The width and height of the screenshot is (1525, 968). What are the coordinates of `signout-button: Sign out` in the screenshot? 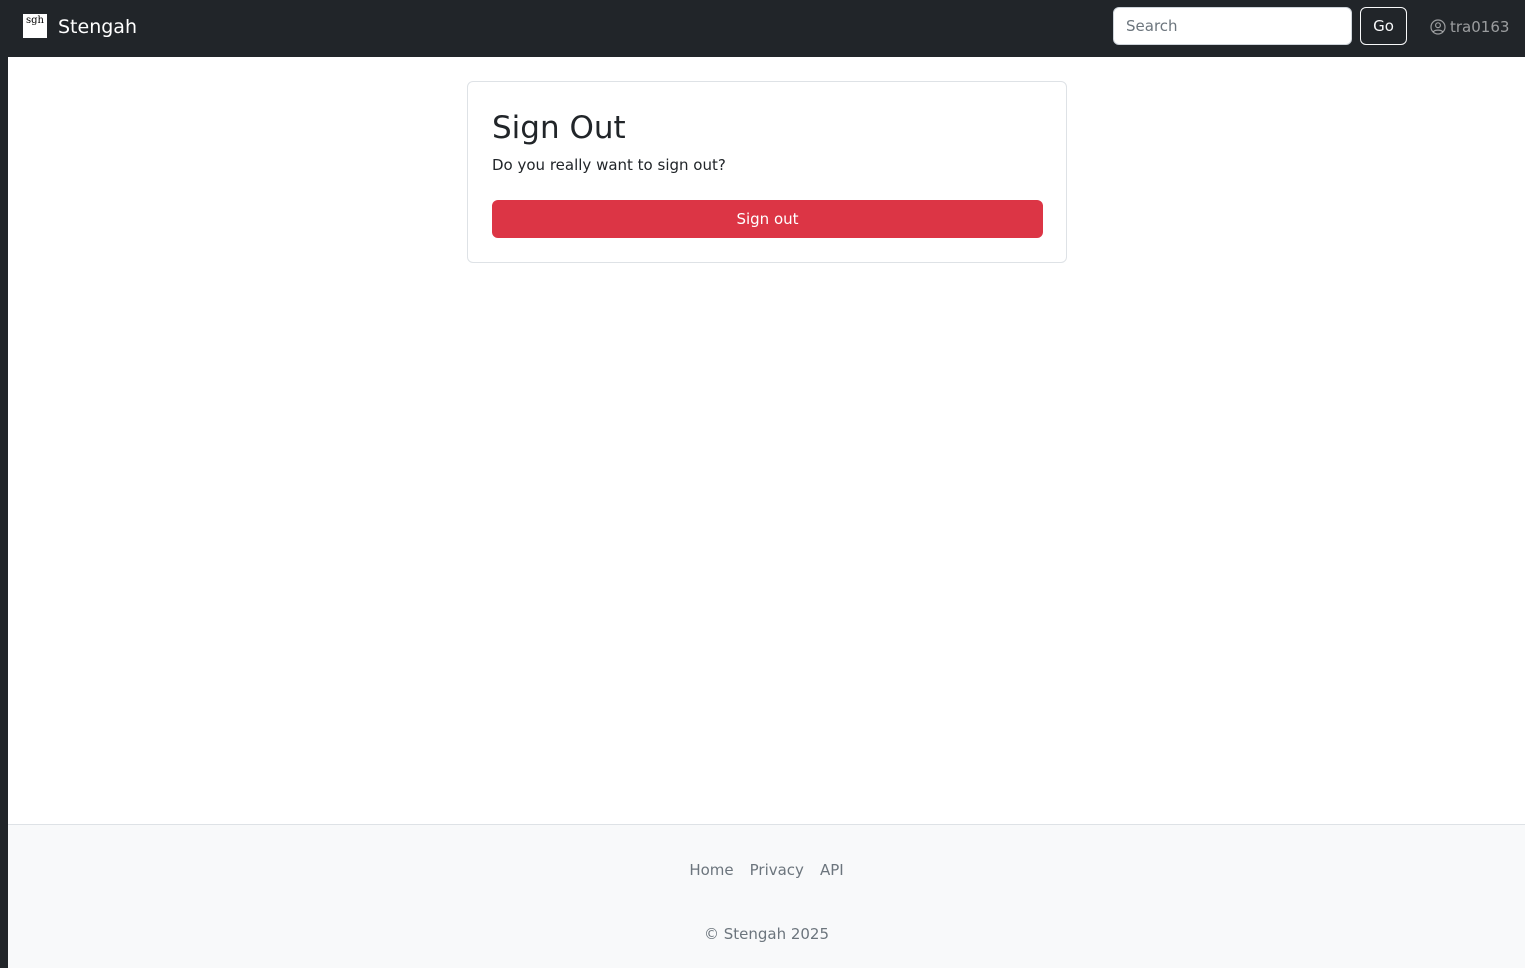 It's located at (767, 219).